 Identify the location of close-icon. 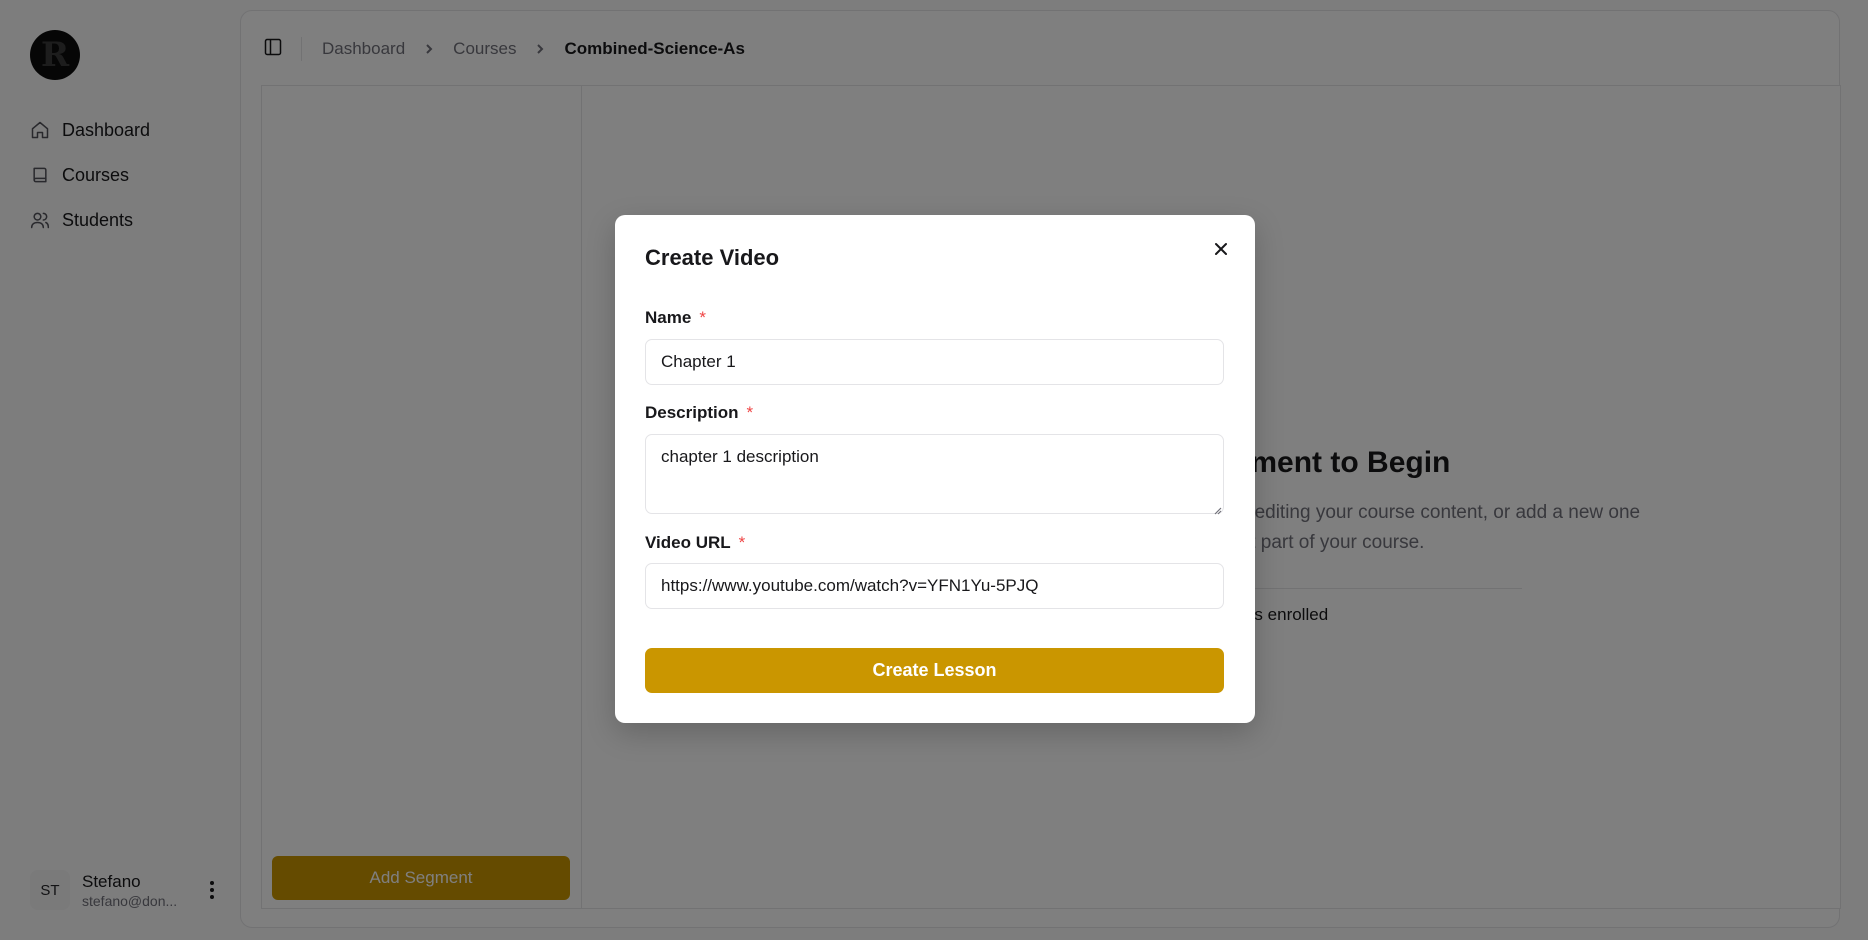
(1221, 249).